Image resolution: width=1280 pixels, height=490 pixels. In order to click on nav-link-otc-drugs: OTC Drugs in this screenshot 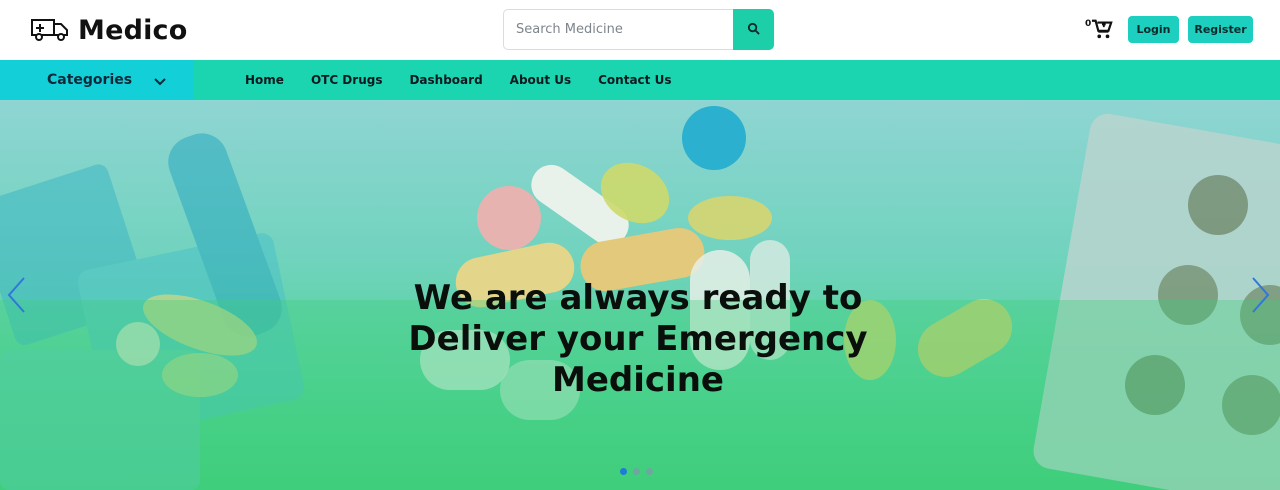, I will do `click(347, 80)`.